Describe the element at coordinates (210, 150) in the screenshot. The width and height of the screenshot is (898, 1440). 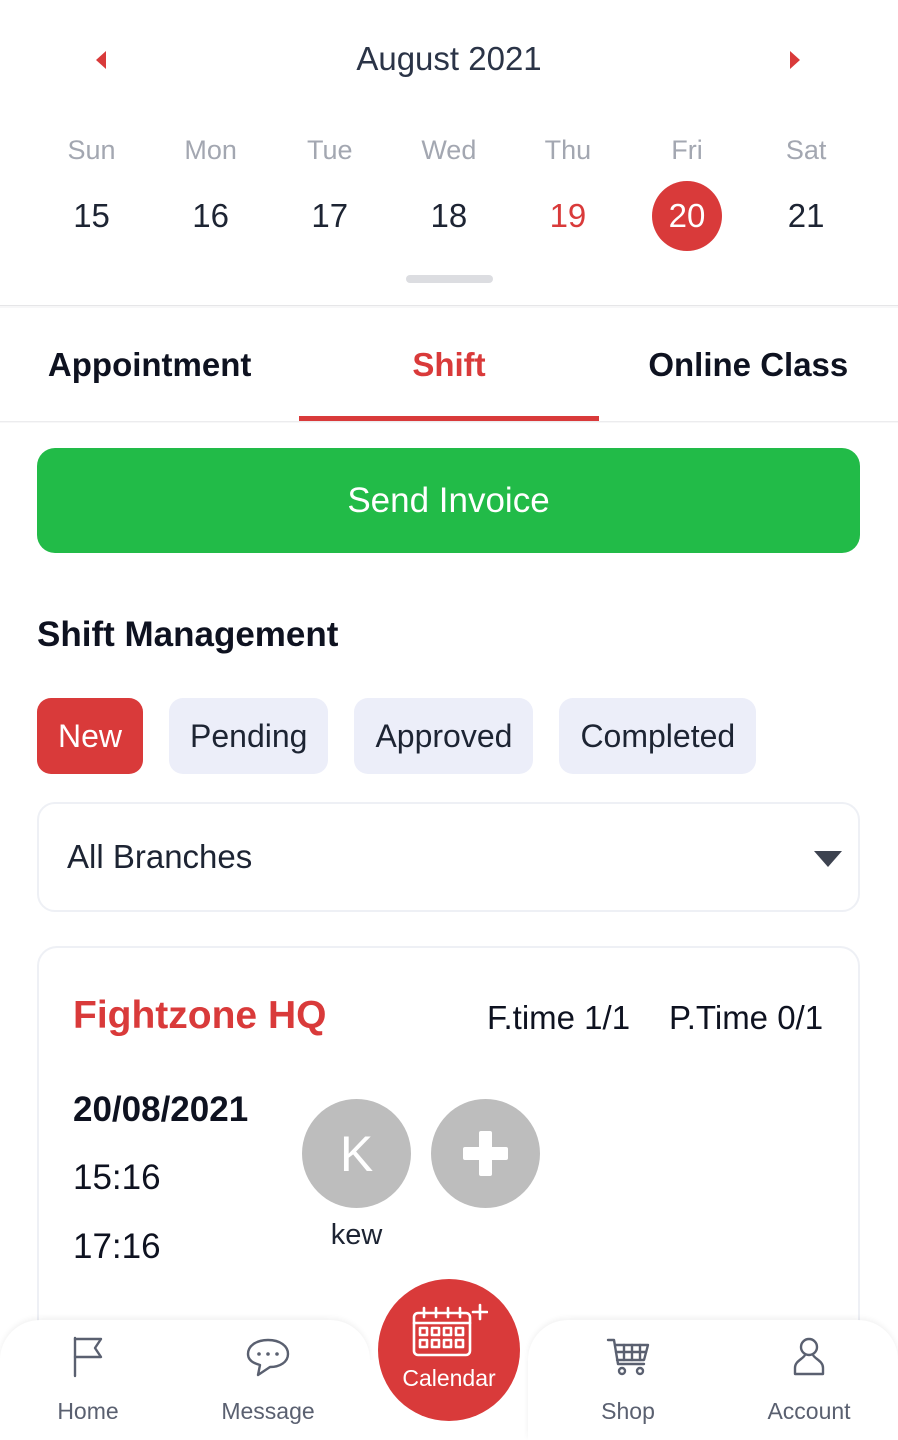
I see `day-of-week-label: Mon` at that location.